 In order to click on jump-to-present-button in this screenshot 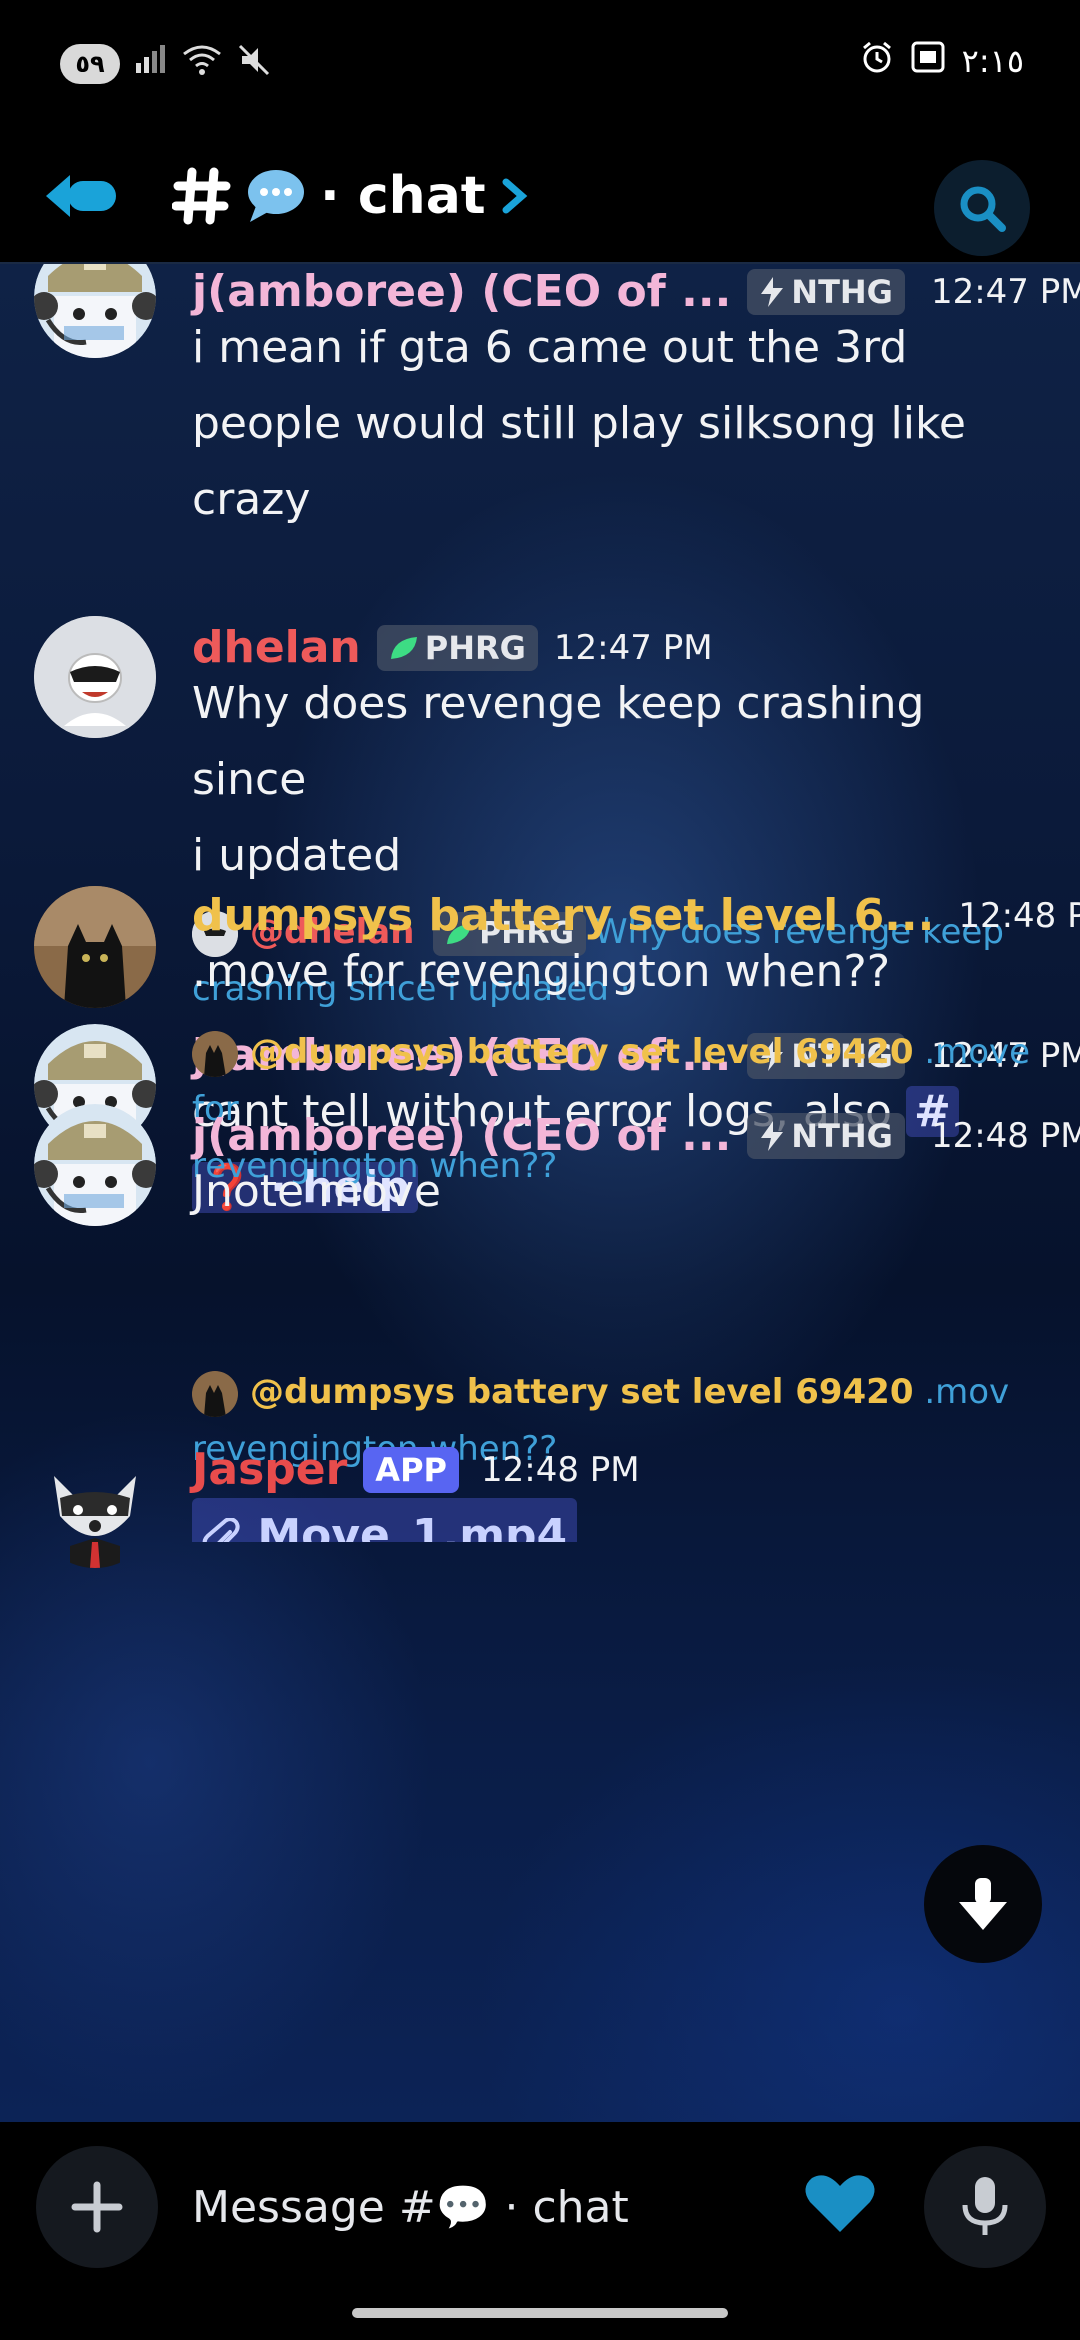, I will do `click(983, 1904)`.